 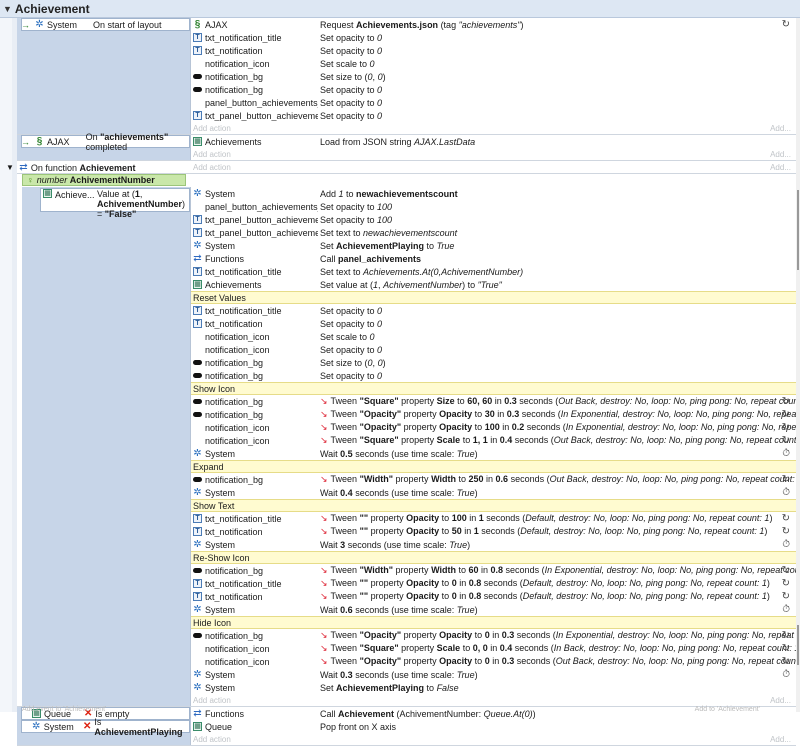 What do you see at coordinates (493, 557) in the screenshot?
I see `comment-group-label: Re-Show Icon` at bounding box center [493, 557].